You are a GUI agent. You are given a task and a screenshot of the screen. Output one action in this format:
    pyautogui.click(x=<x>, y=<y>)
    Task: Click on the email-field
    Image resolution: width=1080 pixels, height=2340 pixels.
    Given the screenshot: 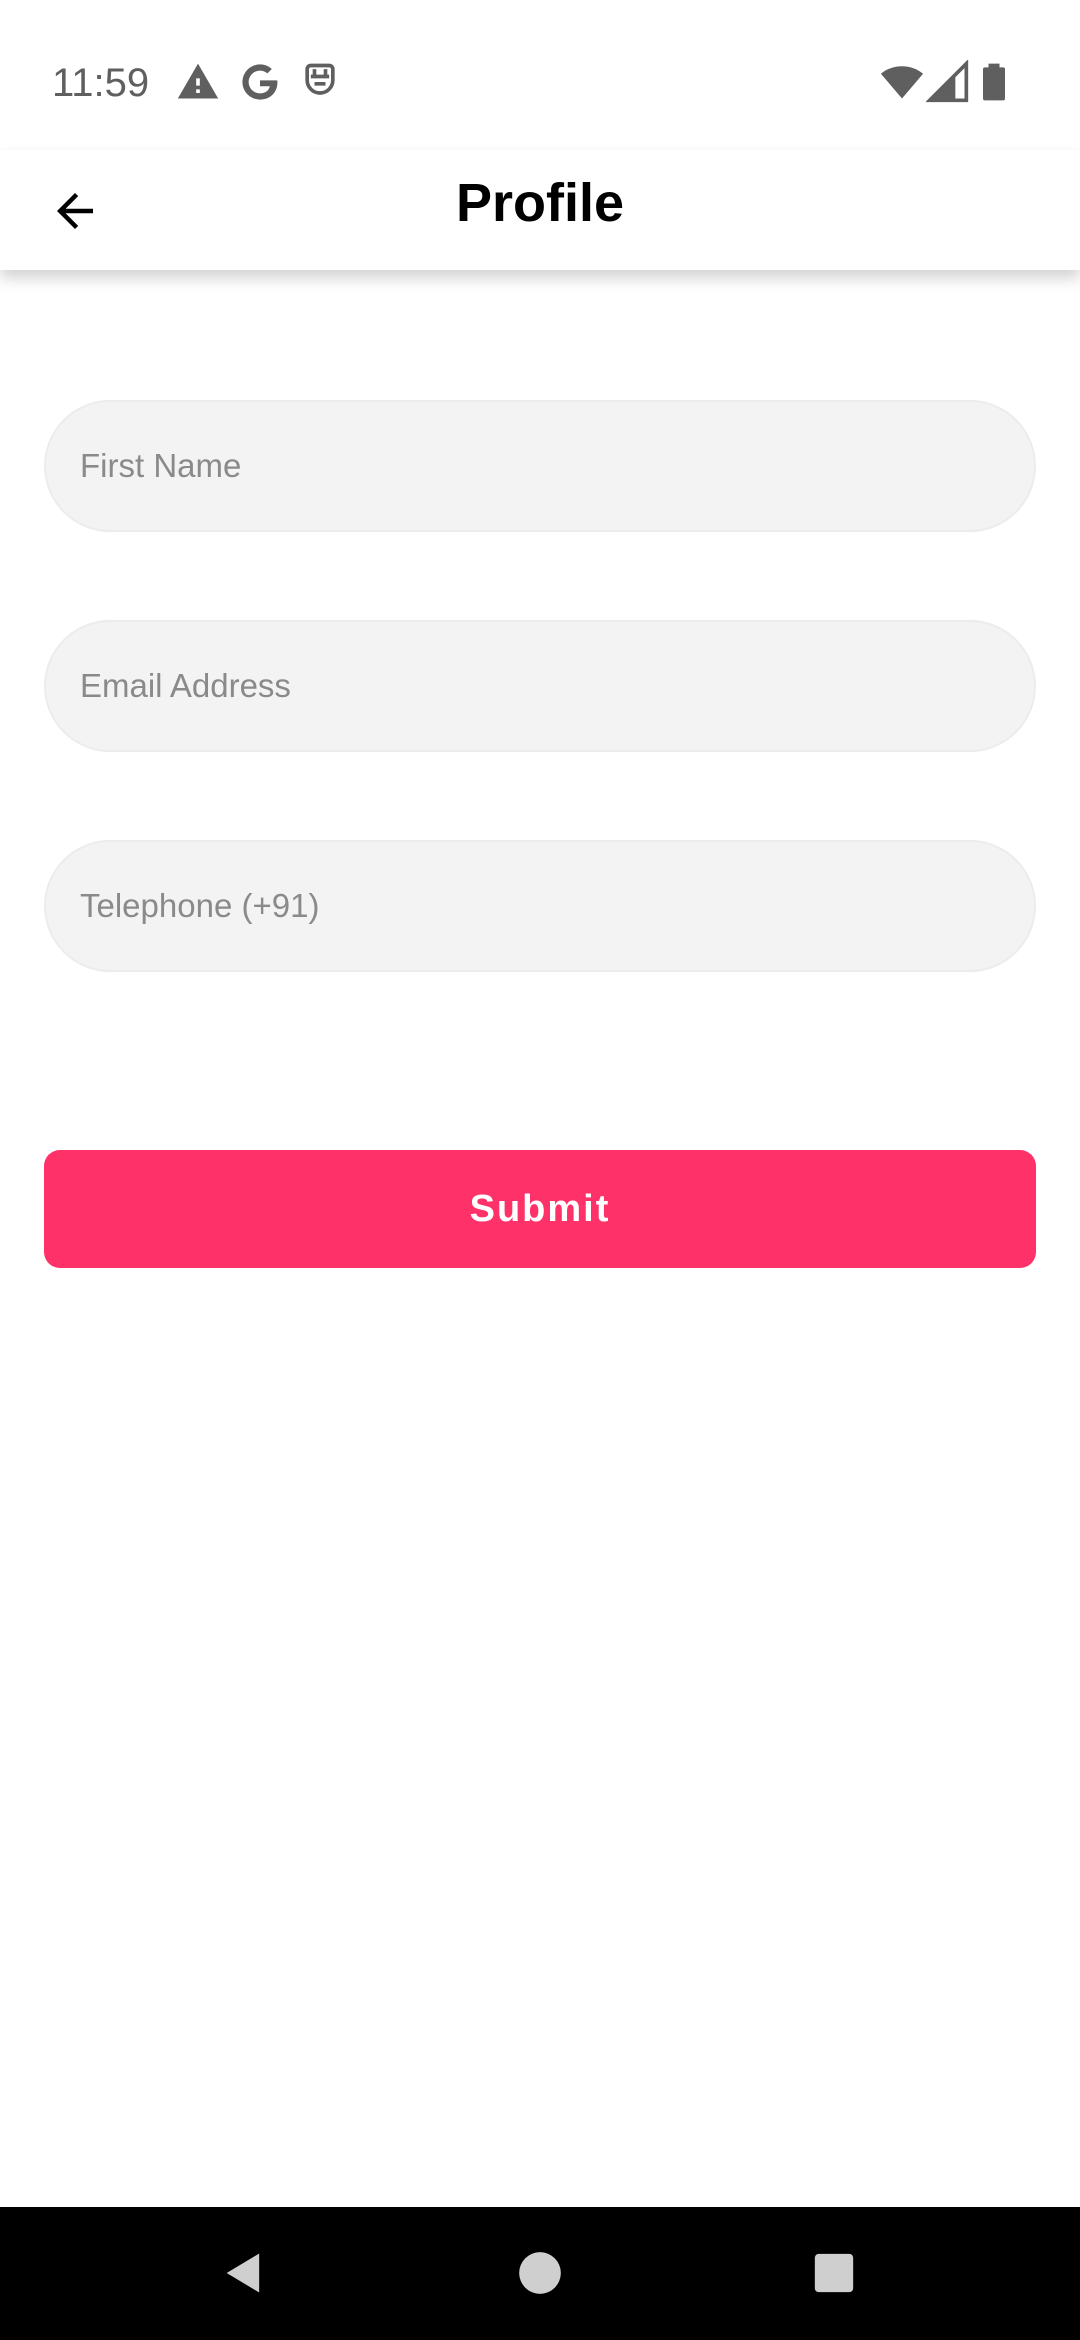 What is the action you would take?
    pyautogui.click(x=540, y=686)
    